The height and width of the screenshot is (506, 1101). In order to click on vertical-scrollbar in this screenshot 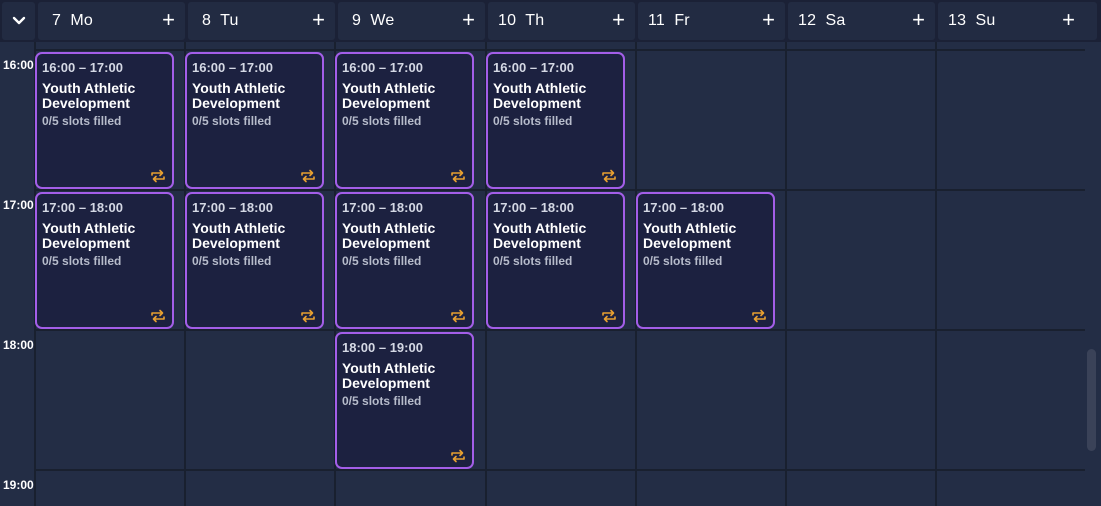, I will do `click(1091, 400)`.